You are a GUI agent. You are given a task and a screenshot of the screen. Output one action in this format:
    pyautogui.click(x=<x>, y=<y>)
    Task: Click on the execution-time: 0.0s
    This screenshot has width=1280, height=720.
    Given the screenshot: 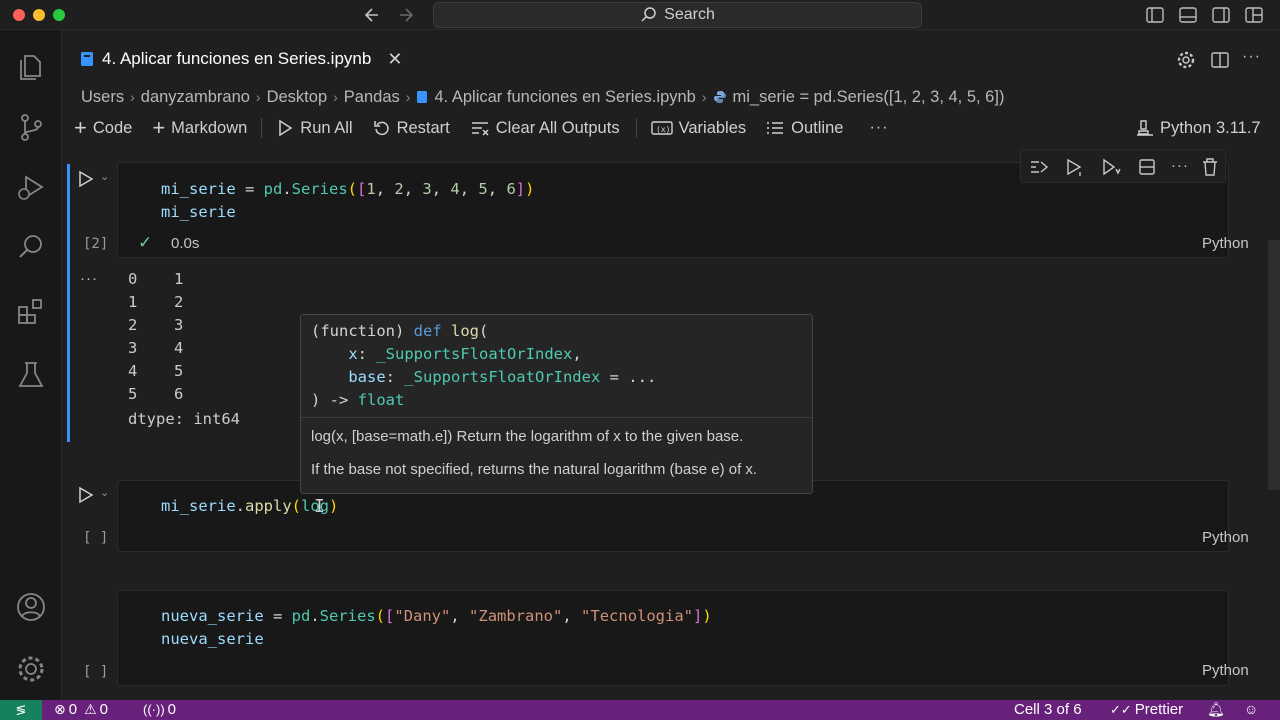 What is the action you would take?
    pyautogui.click(x=185, y=243)
    